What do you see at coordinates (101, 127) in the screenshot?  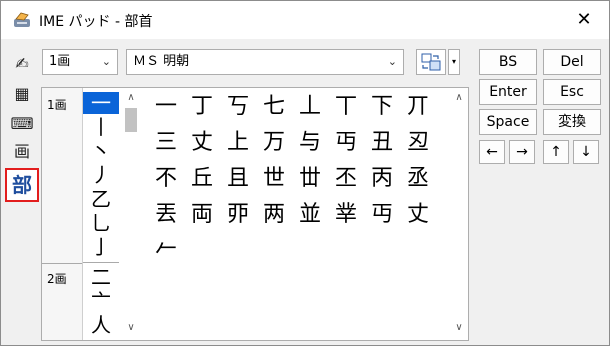 I see `radical-item: 丨` at bounding box center [101, 127].